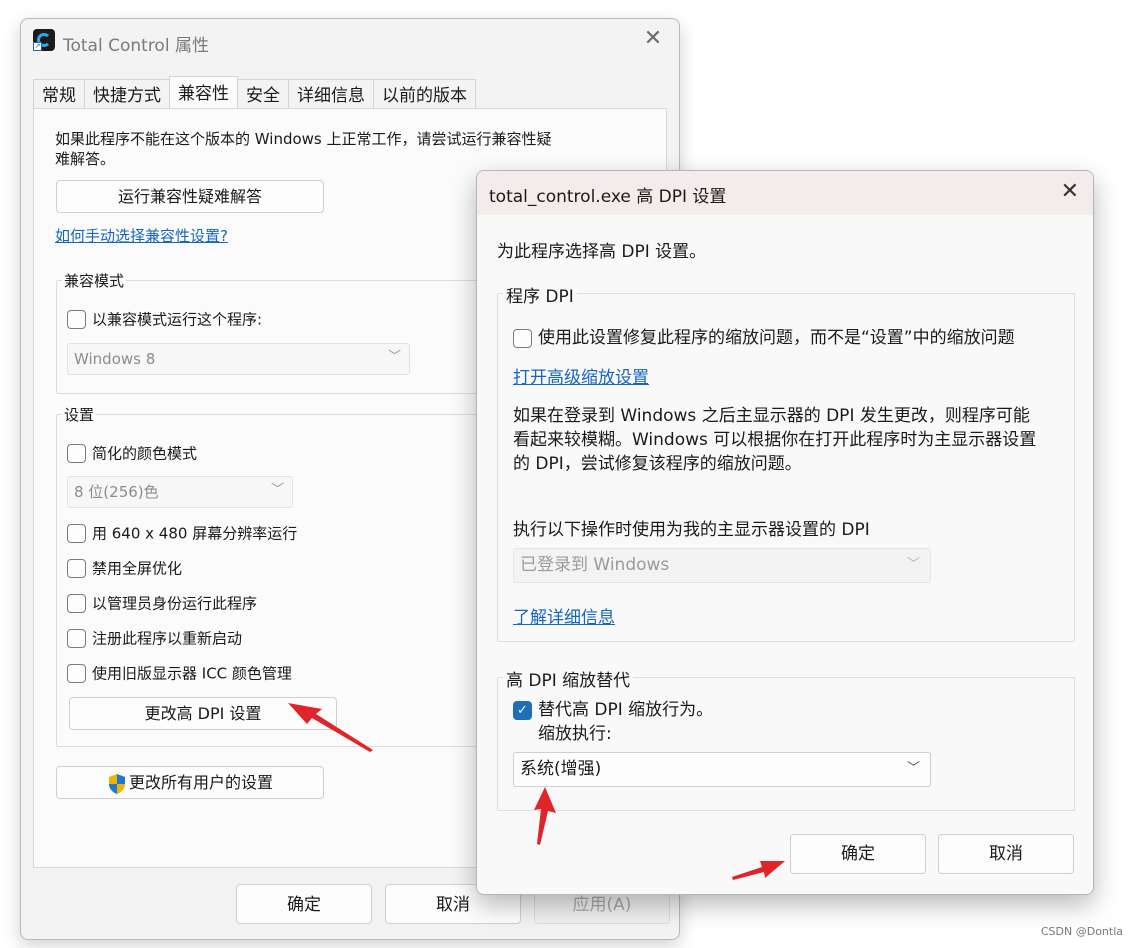 The height and width of the screenshot is (948, 1137). I want to click on run-as-admin-row: 以管理员身份运行此程序, so click(162, 603).